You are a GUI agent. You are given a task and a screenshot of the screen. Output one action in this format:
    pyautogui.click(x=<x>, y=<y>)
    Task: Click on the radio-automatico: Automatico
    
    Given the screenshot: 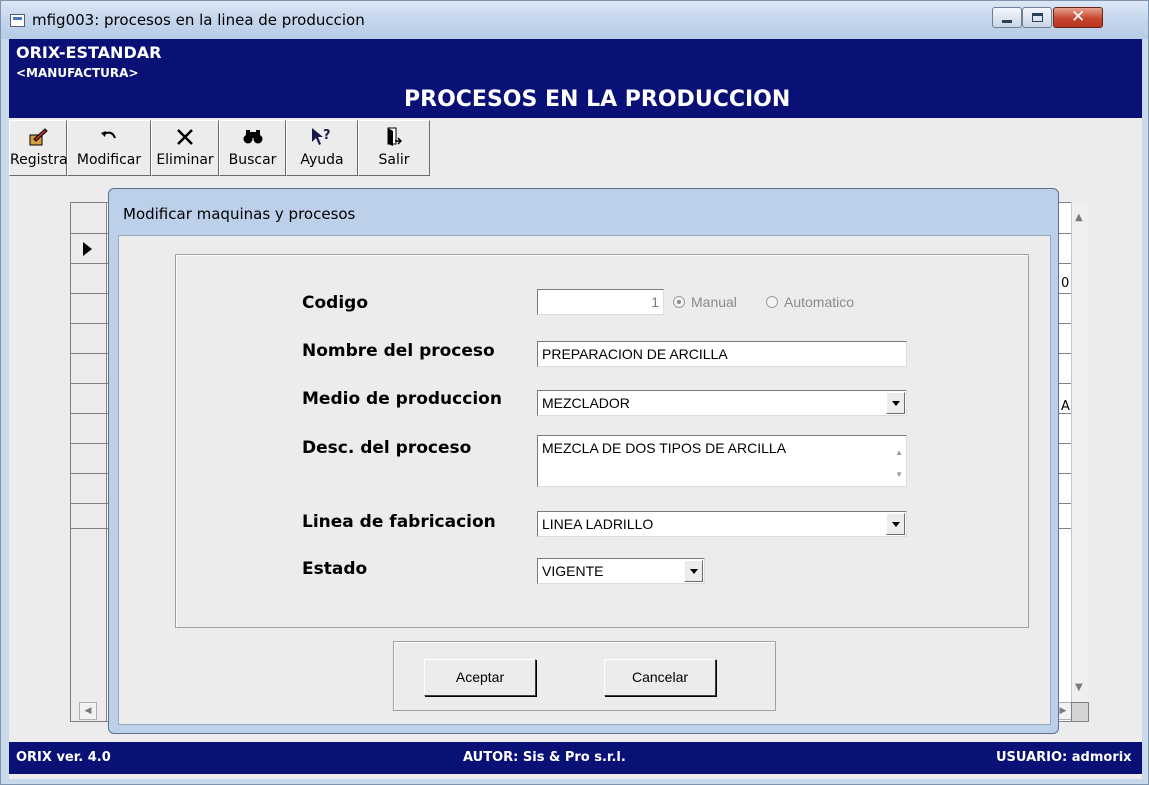 What is the action you would take?
    pyautogui.click(x=810, y=302)
    